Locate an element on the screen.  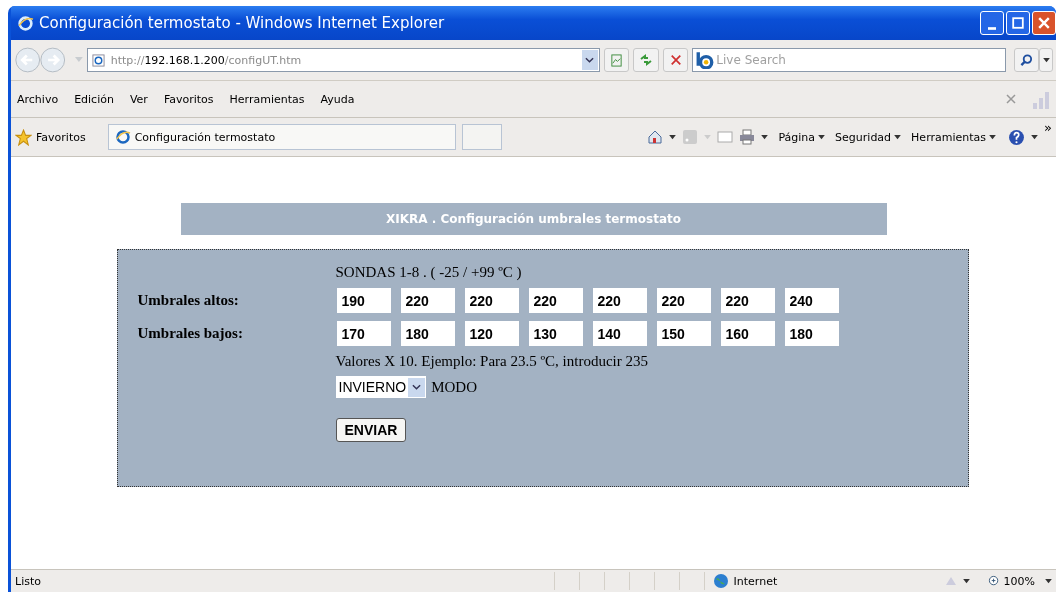
menu-item: Archivo is located at coordinates (38, 99).